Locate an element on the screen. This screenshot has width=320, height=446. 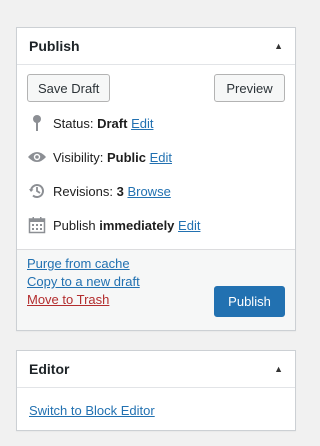
editor-box-title: Editor is located at coordinates (49, 369).